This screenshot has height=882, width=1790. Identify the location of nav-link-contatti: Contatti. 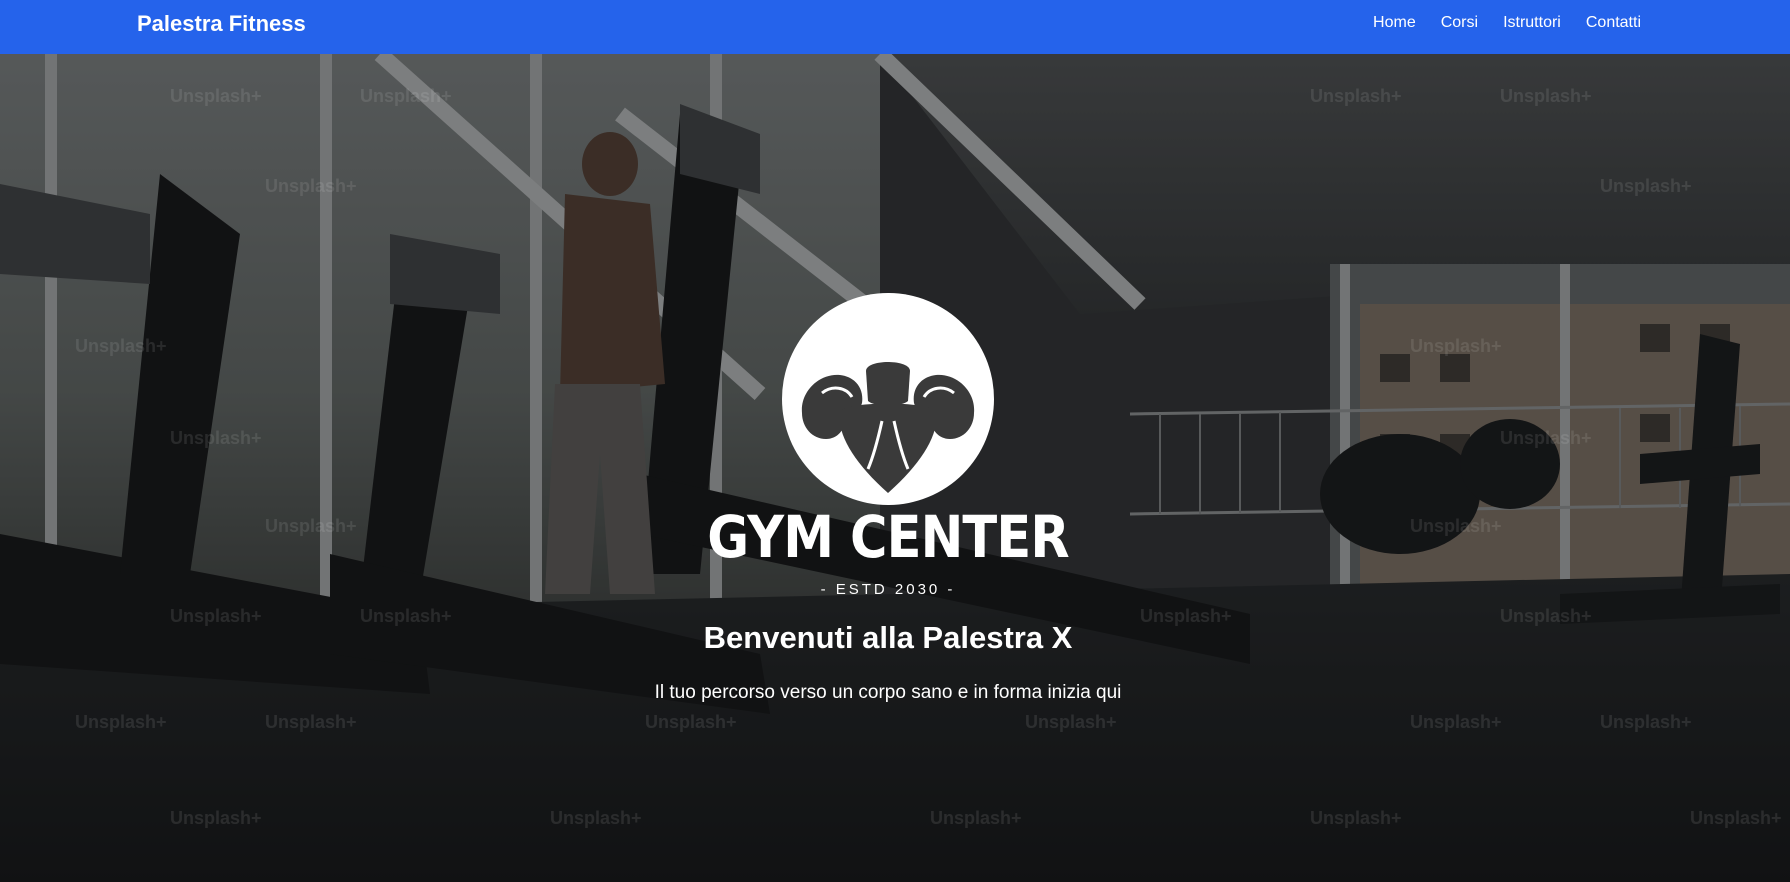
(1613, 22).